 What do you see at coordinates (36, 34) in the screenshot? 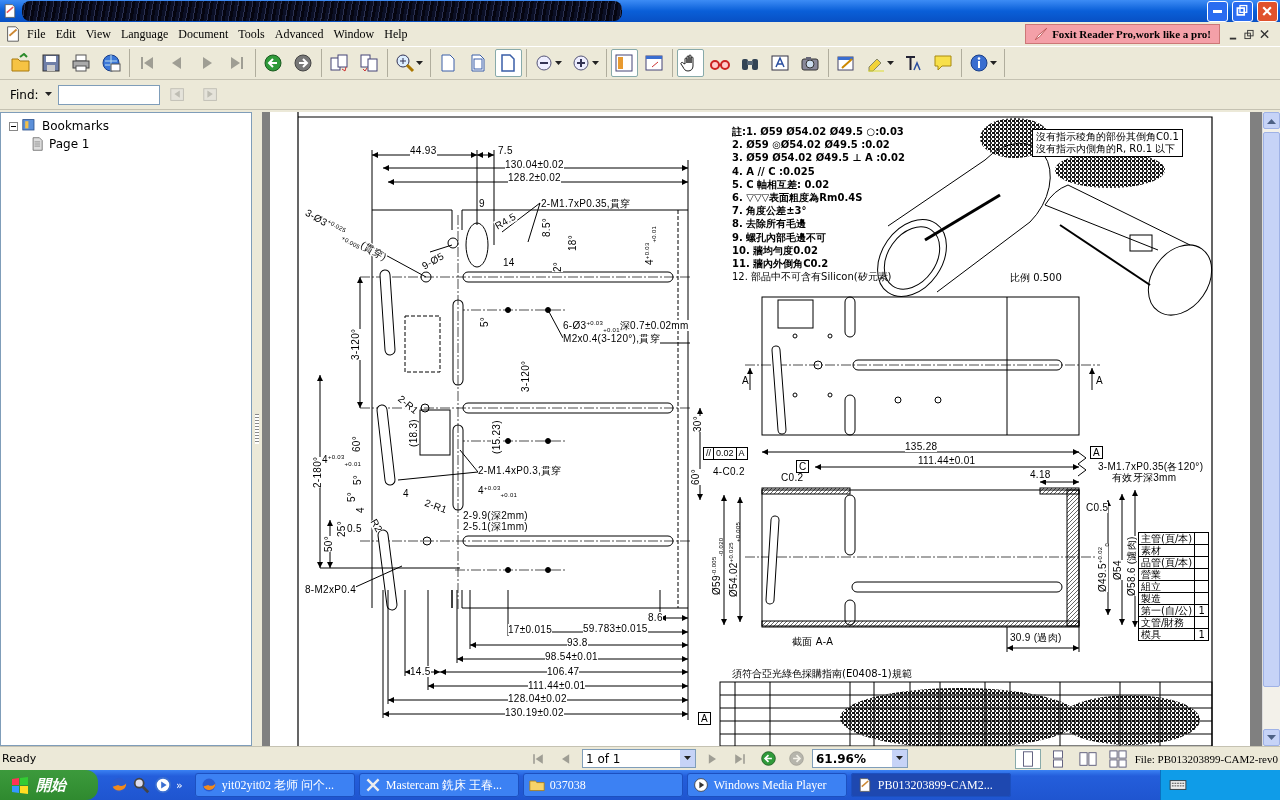
I see `menu-item: File` at bounding box center [36, 34].